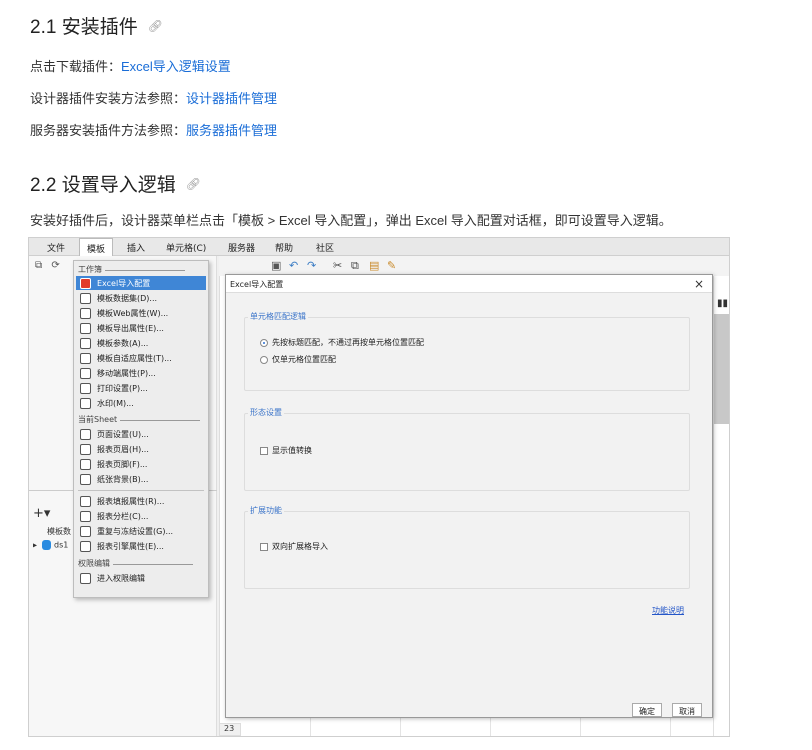 This screenshot has height=750, width=812. Describe the element at coordinates (85, 283) in the screenshot. I see `excel-import-icon` at that location.